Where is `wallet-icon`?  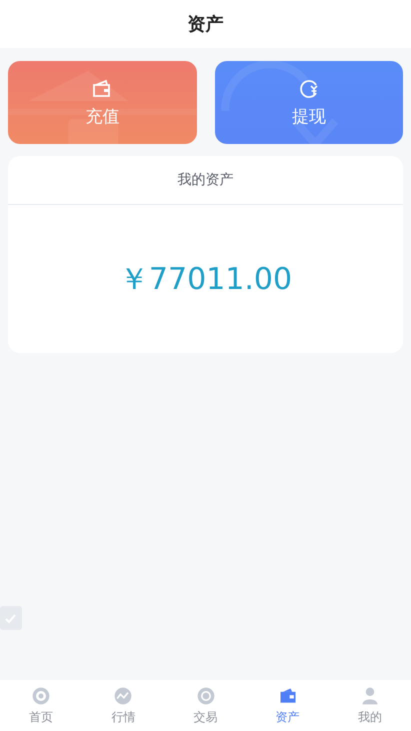
wallet-icon is located at coordinates (288, 696).